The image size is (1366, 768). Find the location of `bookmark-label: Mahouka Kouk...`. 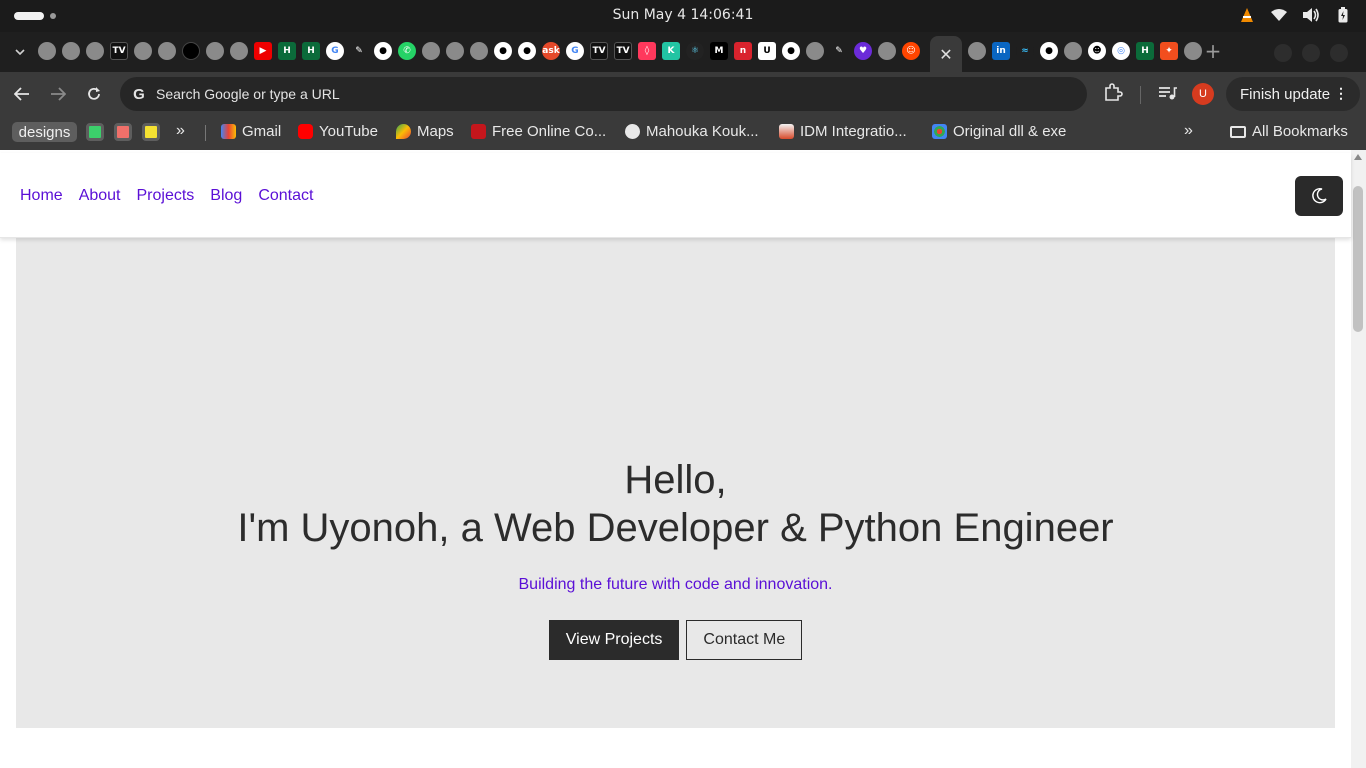

bookmark-label: Mahouka Kouk... is located at coordinates (702, 131).